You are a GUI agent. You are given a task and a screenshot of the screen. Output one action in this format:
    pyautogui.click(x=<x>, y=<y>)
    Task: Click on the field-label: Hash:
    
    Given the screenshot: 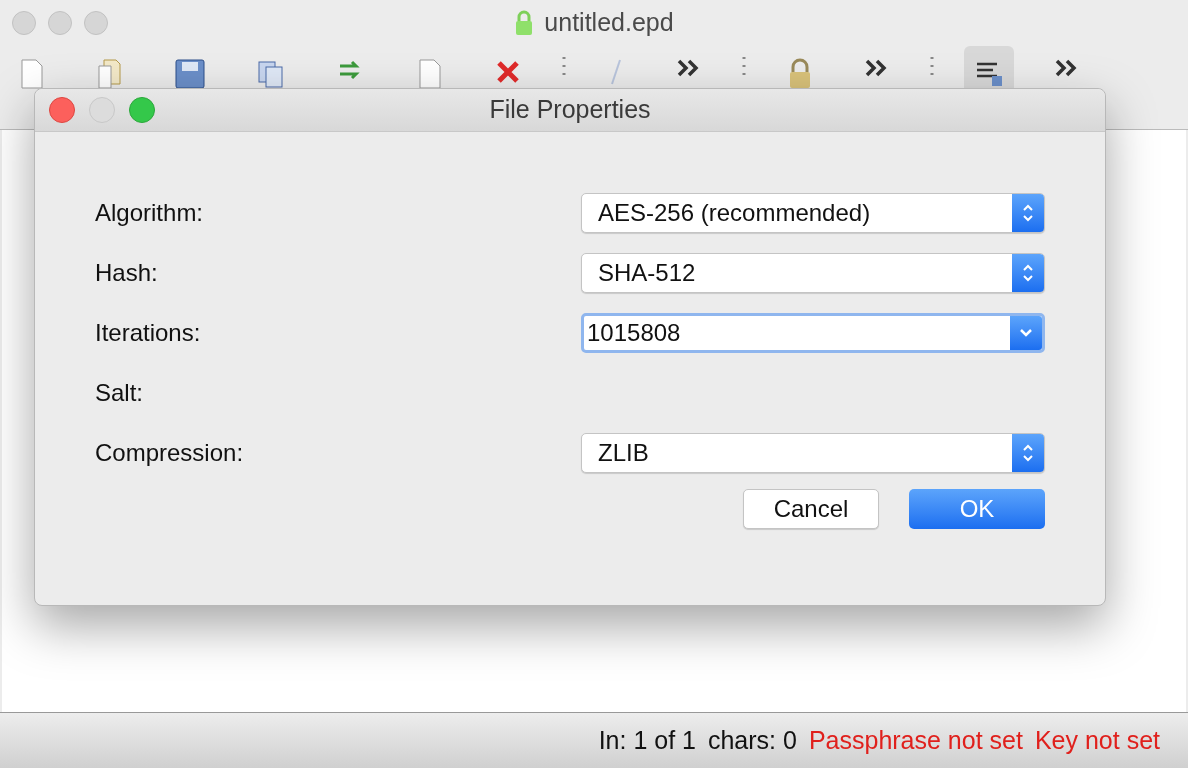 What is the action you would take?
    pyautogui.click(x=127, y=273)
    